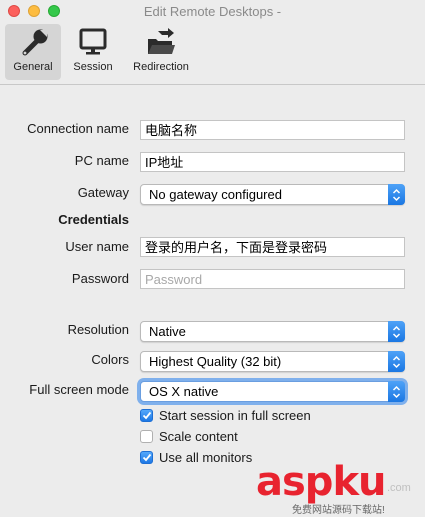  I want to click on resolution-select: Native, so click(272, 331).